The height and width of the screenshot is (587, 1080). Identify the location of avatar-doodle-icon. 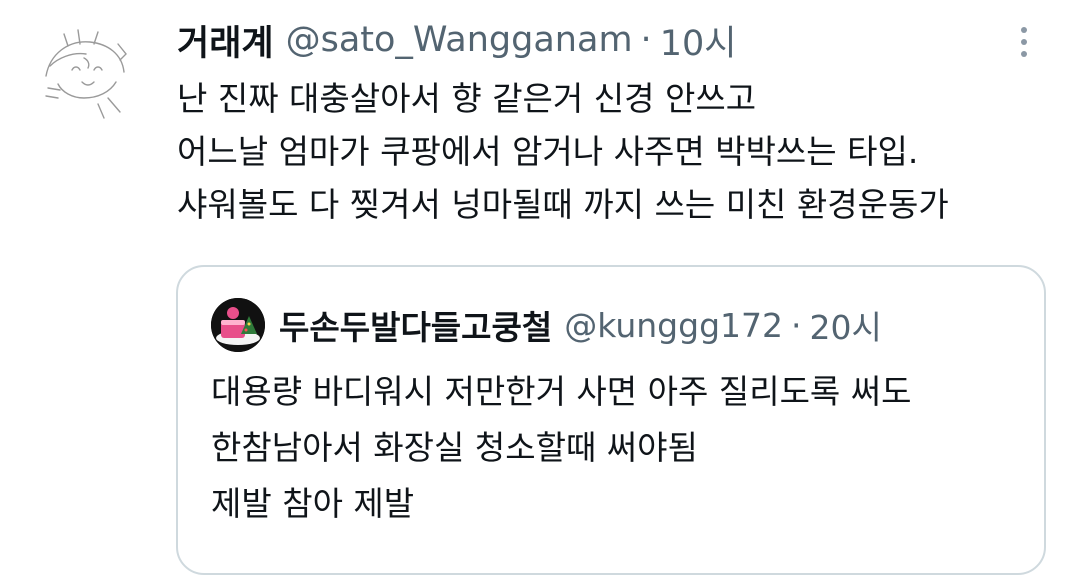
(88, 74).